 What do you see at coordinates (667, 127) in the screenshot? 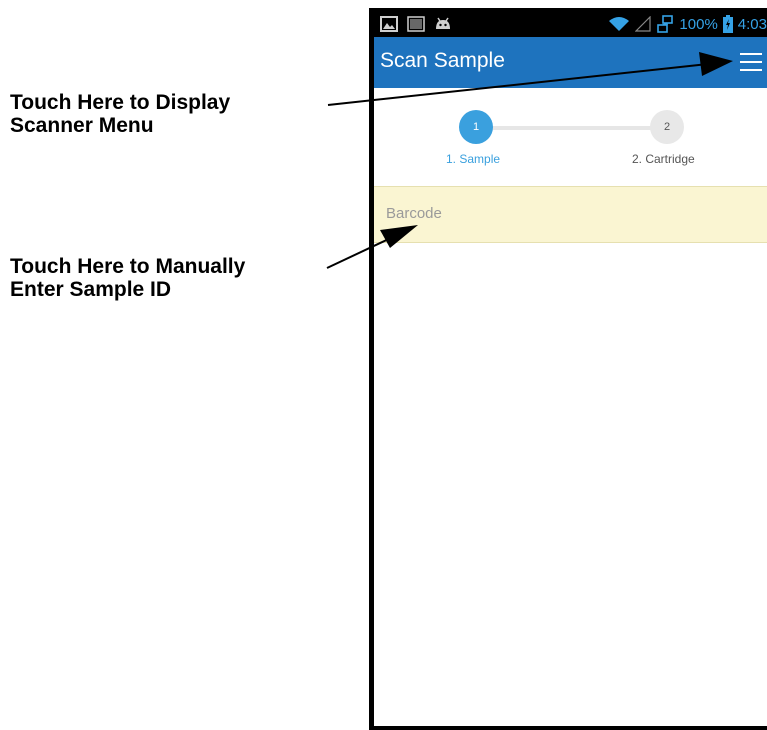
I see `step-2-indicator: 2` at bounding box center [667, 127].